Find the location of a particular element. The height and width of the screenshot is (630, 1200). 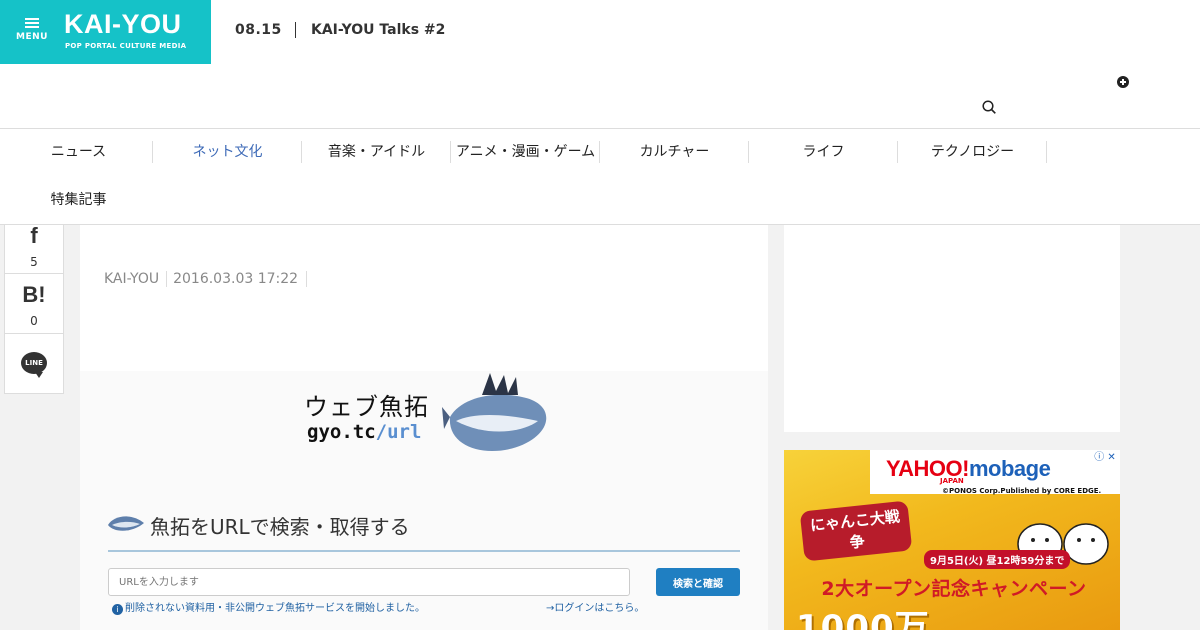

hatena-bookmark-count: 0 is located at coordinates (34, 321).